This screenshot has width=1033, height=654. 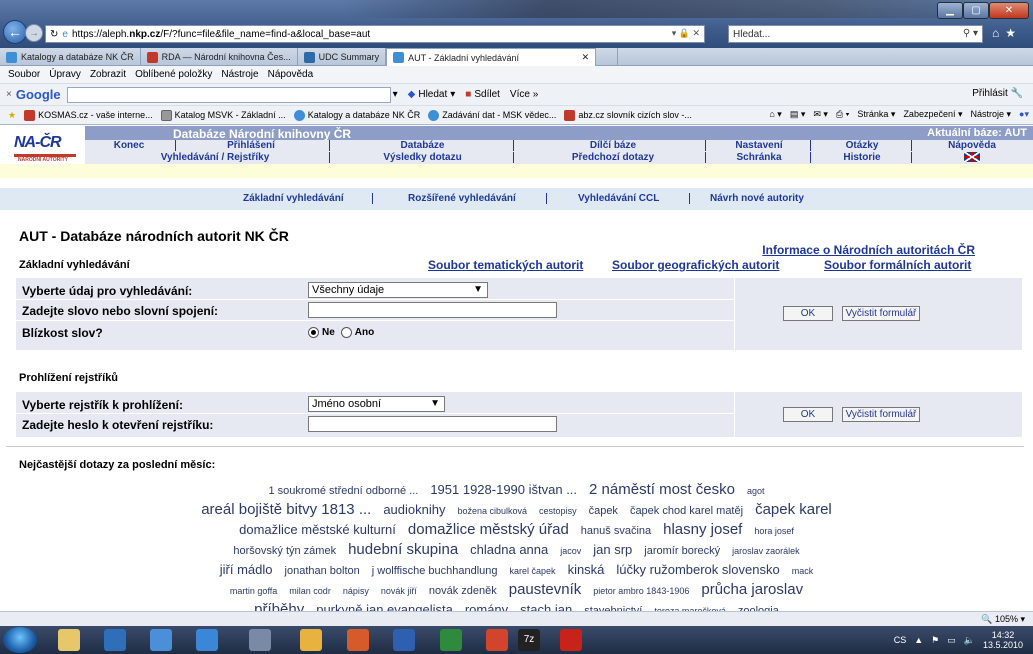 What do you see at coordinates (524, 94) in the screenshot?
I see `google-more-button: Více »` at bounding box center [524, 94].